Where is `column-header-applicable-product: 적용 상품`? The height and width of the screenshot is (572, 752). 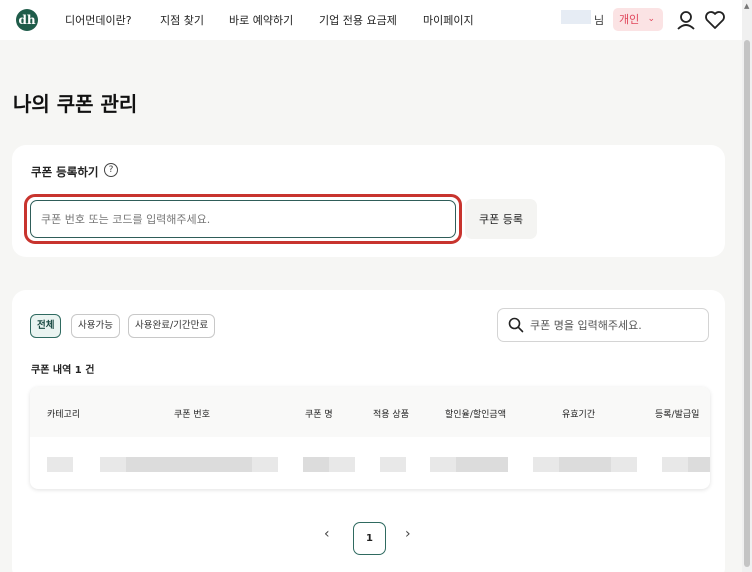 column-header-applicable-product: 적용 상품 is located at coordinates (391, 415).